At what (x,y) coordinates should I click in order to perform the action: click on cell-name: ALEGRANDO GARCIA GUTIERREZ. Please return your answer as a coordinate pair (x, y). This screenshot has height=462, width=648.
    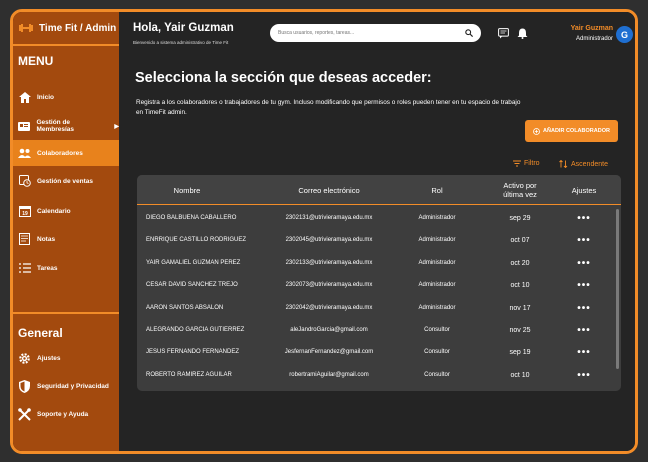
    Looking at the image, I should click on (195, 330).